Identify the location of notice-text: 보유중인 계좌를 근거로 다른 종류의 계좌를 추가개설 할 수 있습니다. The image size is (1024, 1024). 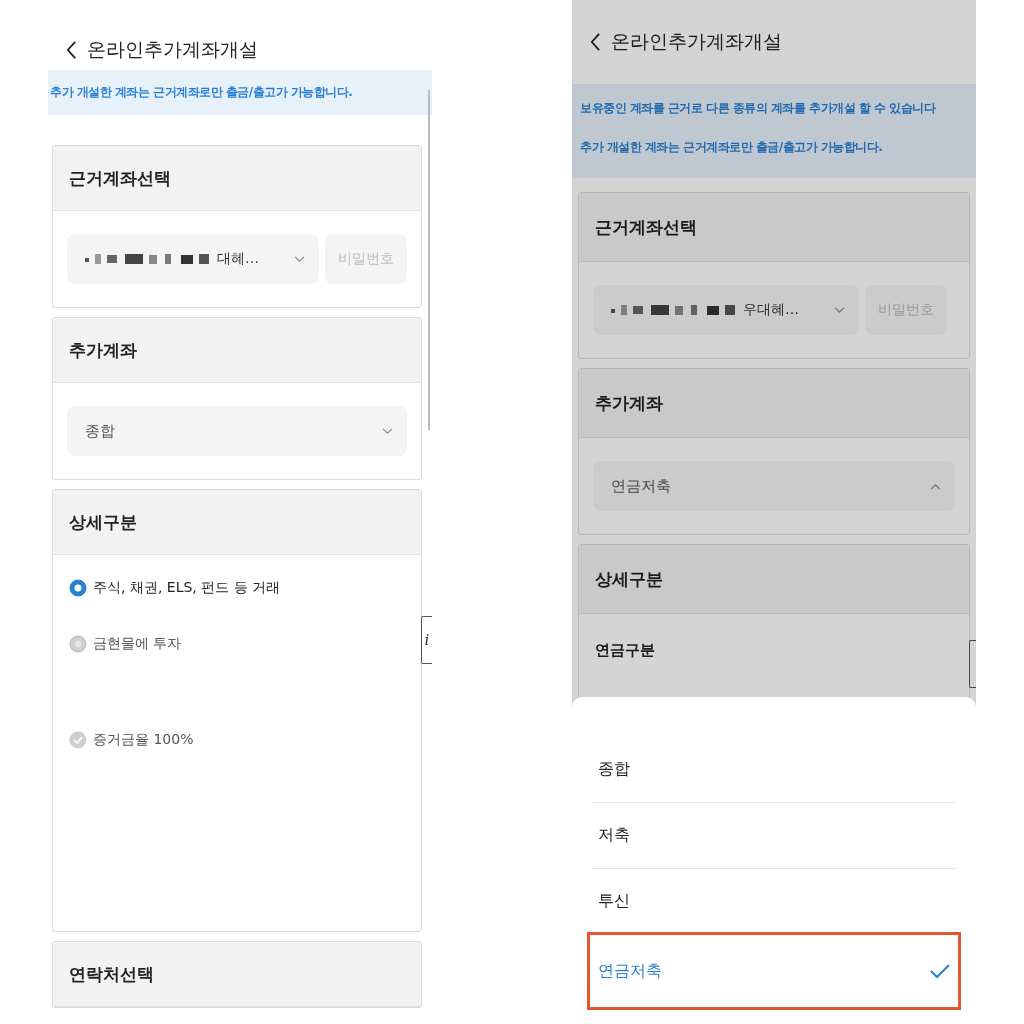
(758, 108).